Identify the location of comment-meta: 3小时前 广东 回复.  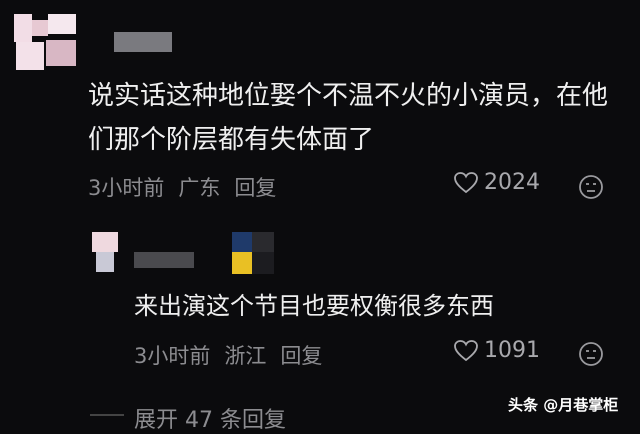
(189, 187).